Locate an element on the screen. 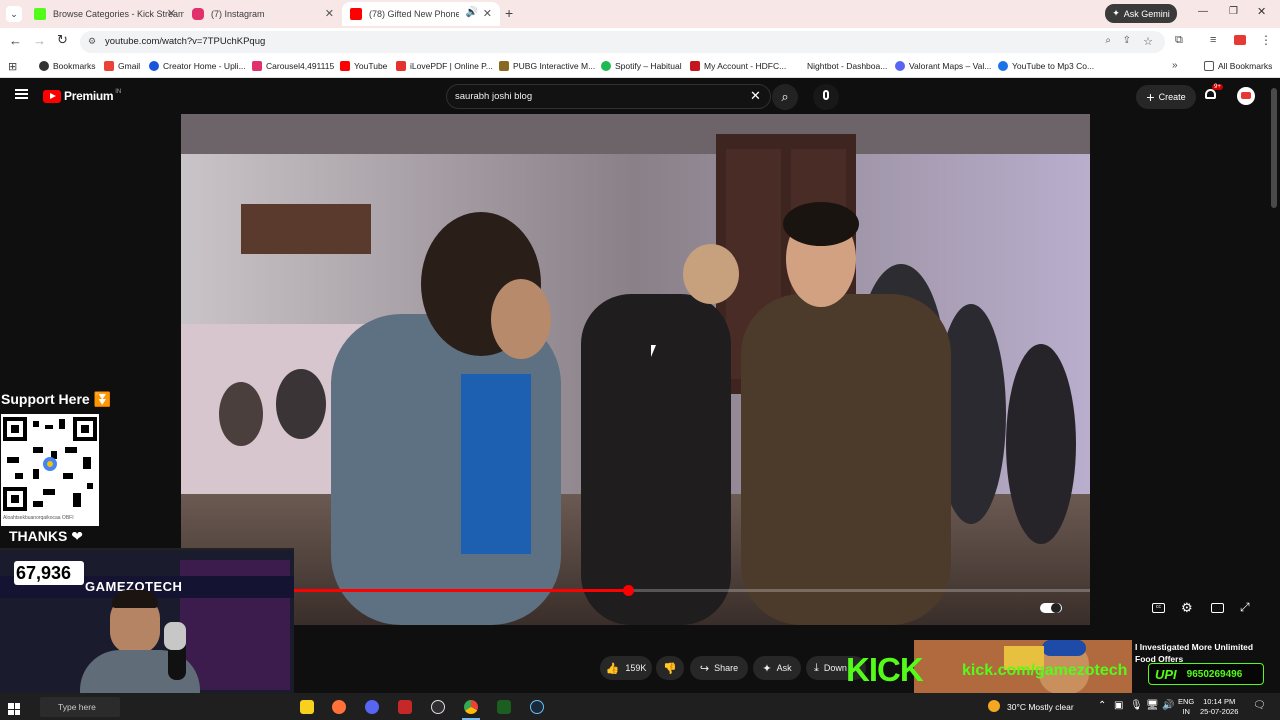  ask-gemini-button: ✦ Ask Gemini is located at coordinates (1141, 13).